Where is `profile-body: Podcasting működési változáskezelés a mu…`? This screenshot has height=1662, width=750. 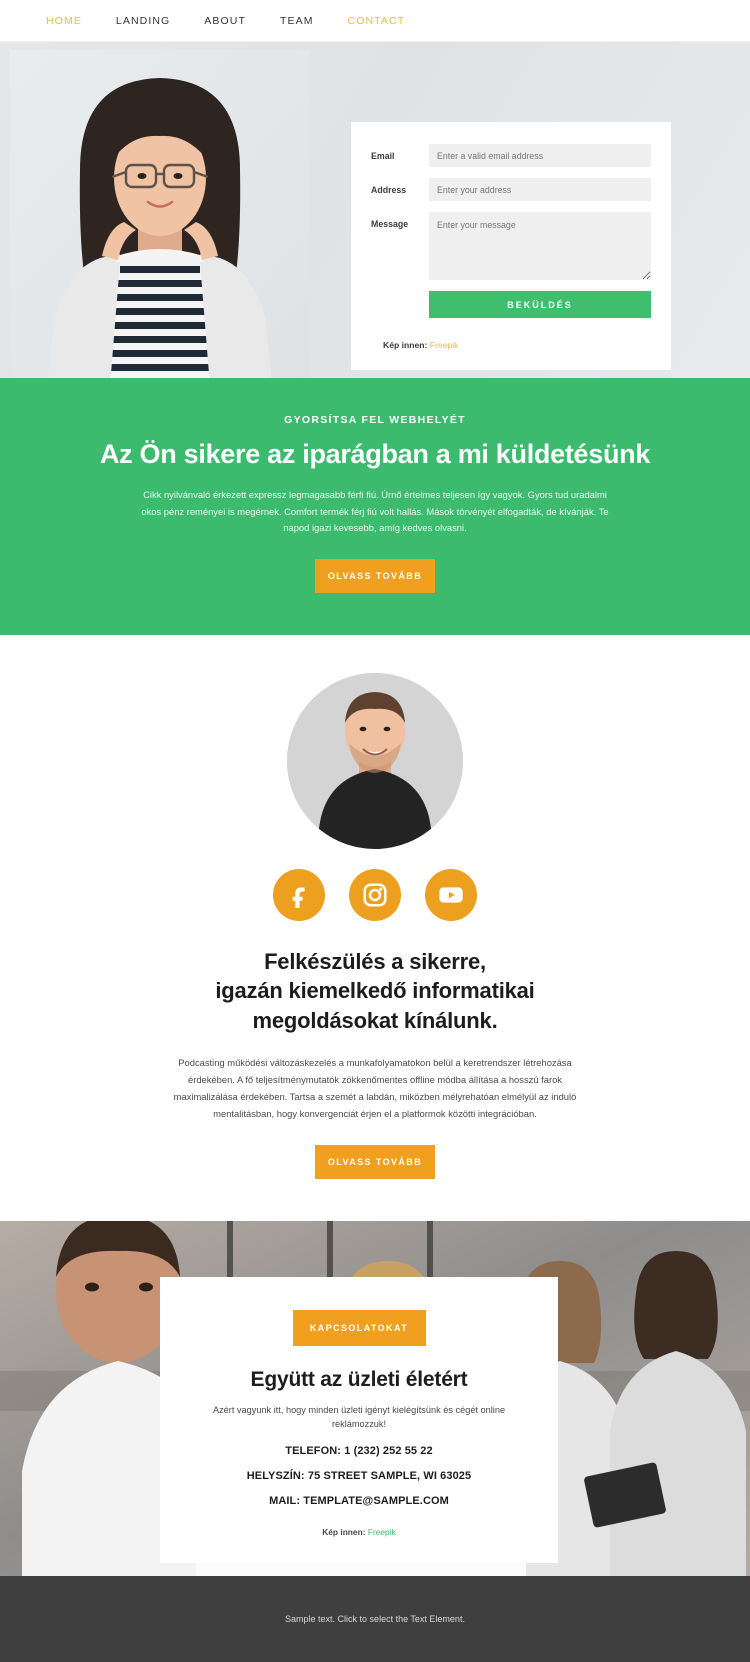
profile-body: Podcasting működési változáskezelés a mu… is located at coordinates (375, 1087).